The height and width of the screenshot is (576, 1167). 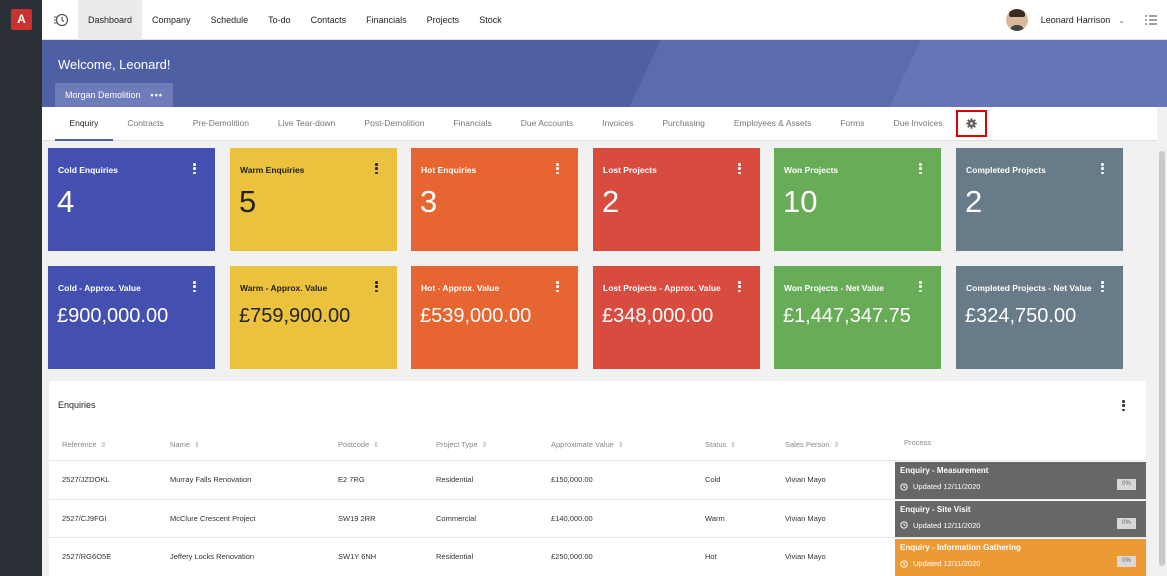 I want to click on company-selector: Morgan Demolition •••, so click(x=114, y=95).